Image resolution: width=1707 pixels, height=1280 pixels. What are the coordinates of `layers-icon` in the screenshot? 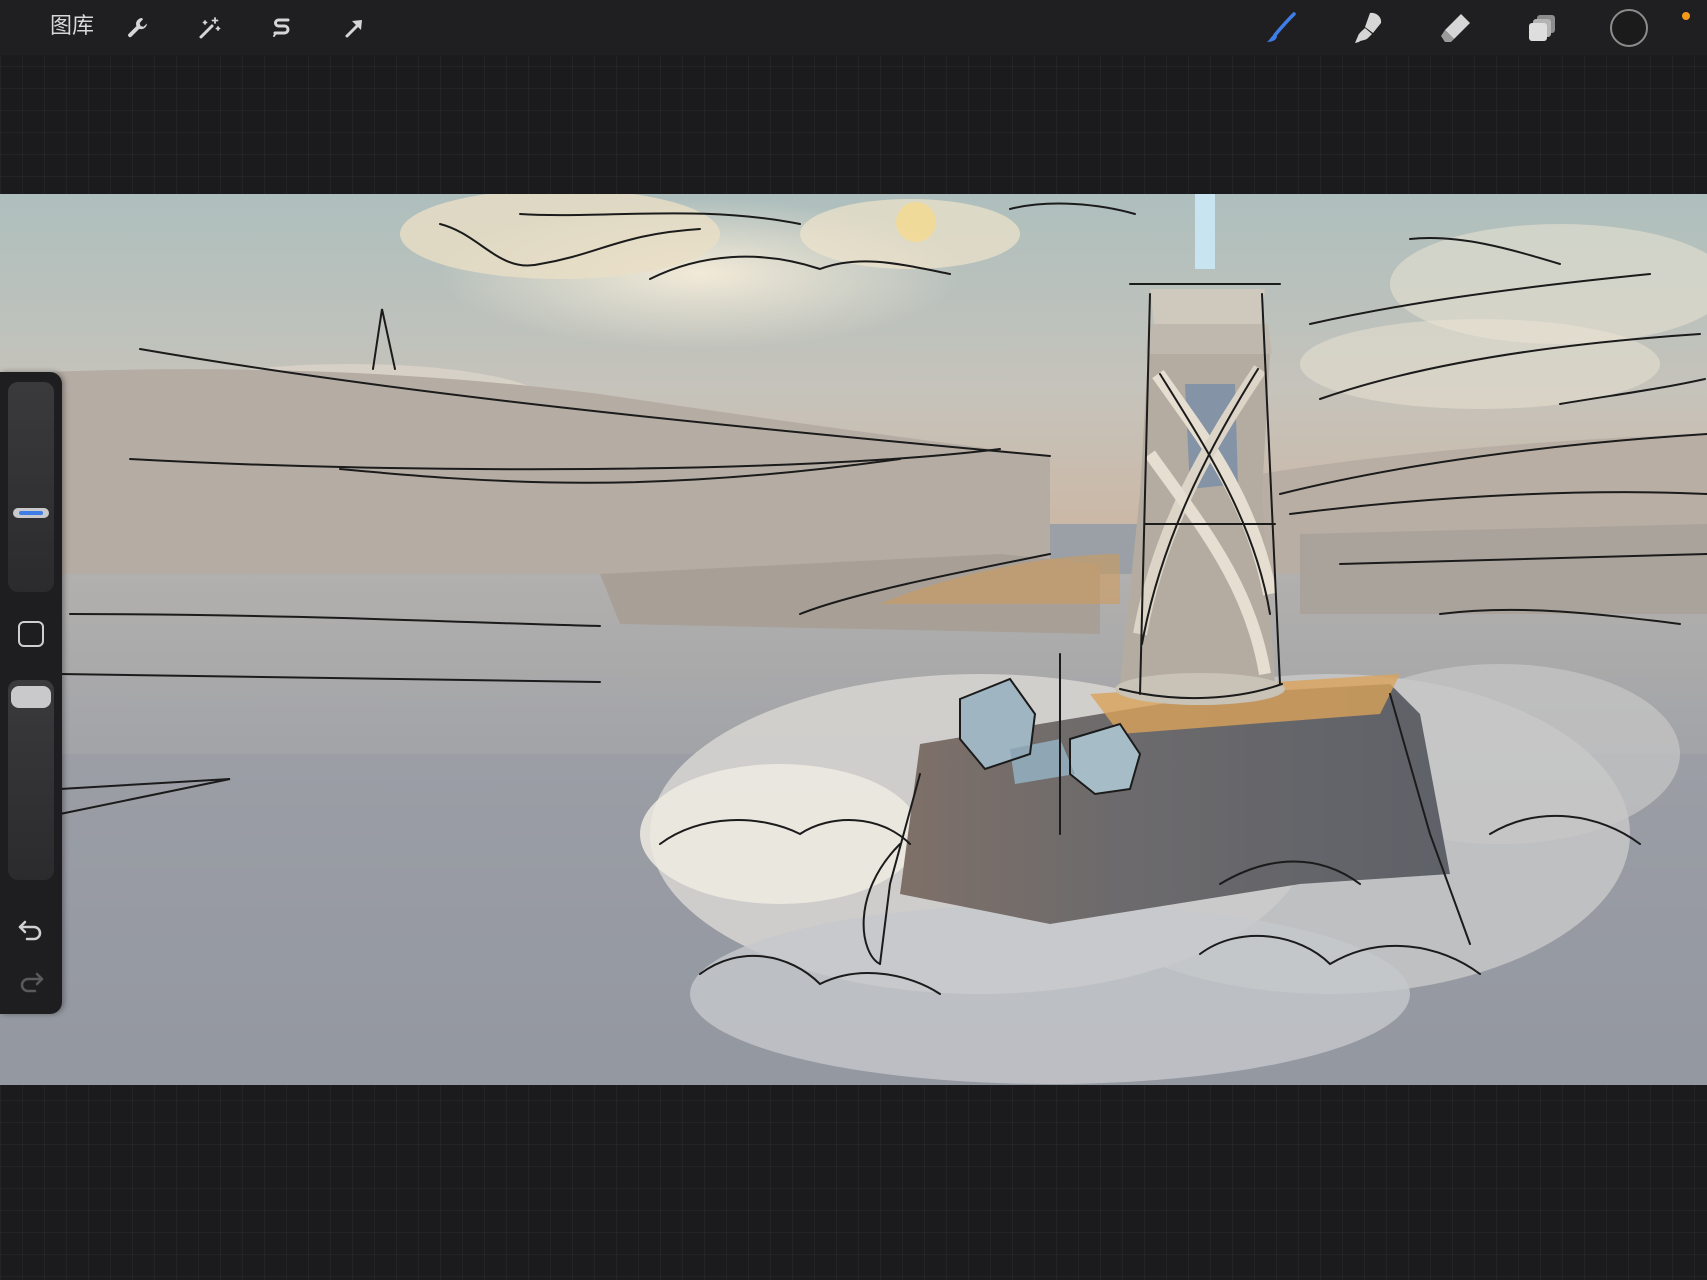 It's located at (1543, 28).